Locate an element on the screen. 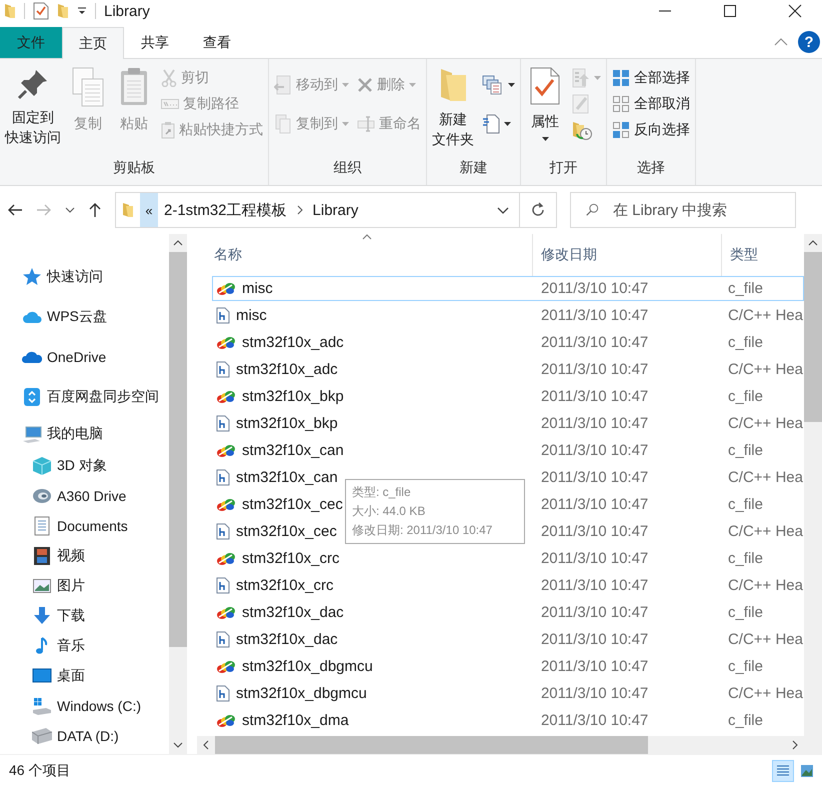  nav-item: 快速访问 is located at coordinates (84, 277).